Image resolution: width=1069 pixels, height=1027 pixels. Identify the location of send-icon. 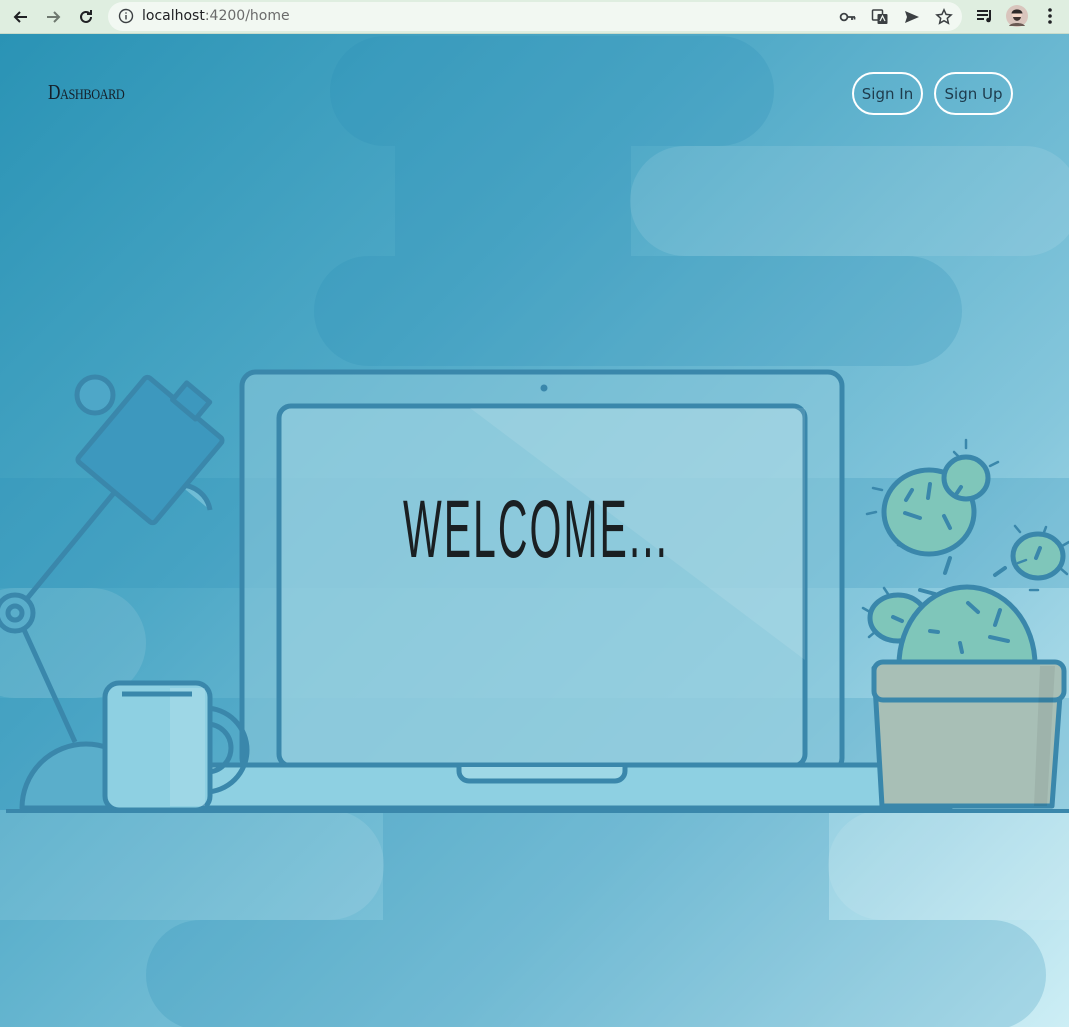
(912, 17).